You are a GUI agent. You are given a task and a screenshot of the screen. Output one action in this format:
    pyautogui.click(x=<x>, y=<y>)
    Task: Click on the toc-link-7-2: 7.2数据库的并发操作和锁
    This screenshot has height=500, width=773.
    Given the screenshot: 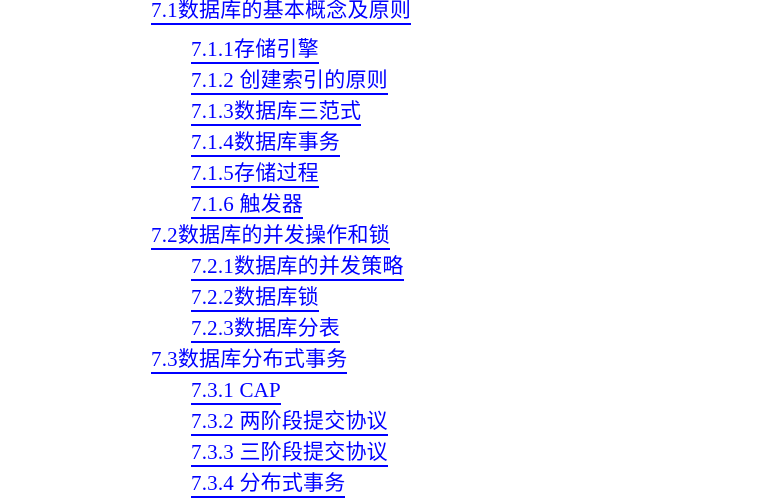 What is the action you would take?
    pyautogui.click(x=270, y=236)
    